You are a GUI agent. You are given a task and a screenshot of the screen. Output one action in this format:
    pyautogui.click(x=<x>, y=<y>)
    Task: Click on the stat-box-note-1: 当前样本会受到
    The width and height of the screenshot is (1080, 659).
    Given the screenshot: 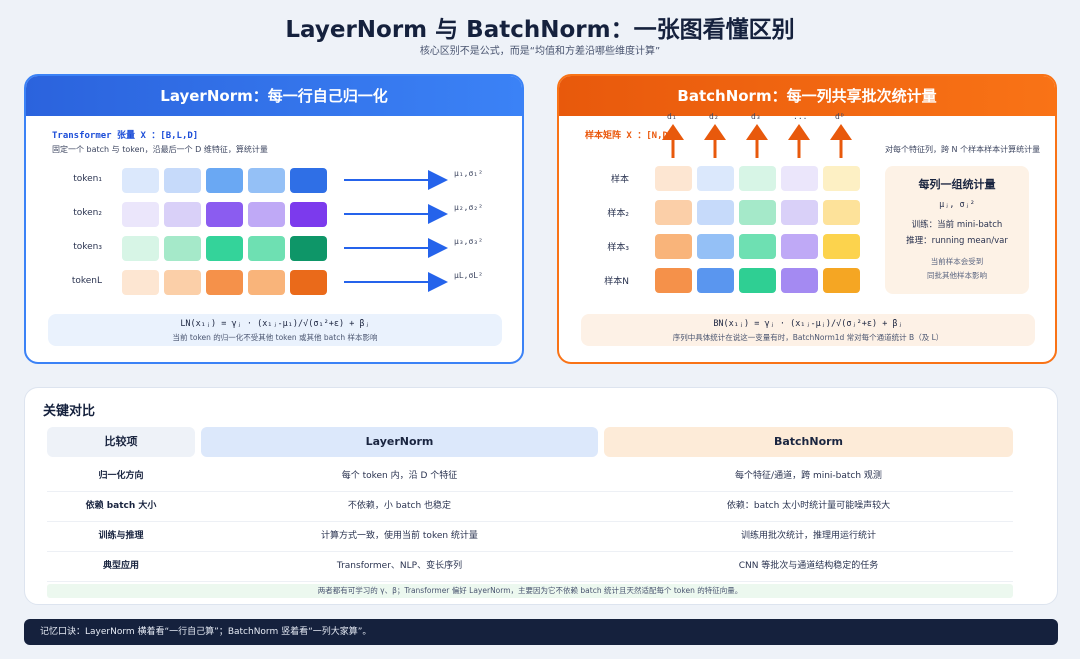 What is the action you would take?
    pyautogui.click(x=957, y=261)
    